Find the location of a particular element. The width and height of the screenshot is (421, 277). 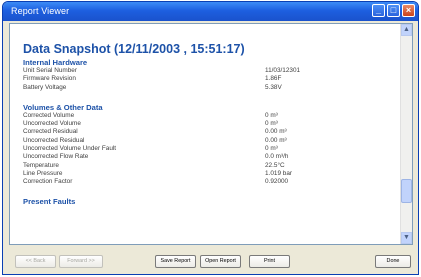

report-heading: Data Snapshot (12/11/2003 , 15:51:17) is located at coordinates (134, 49).